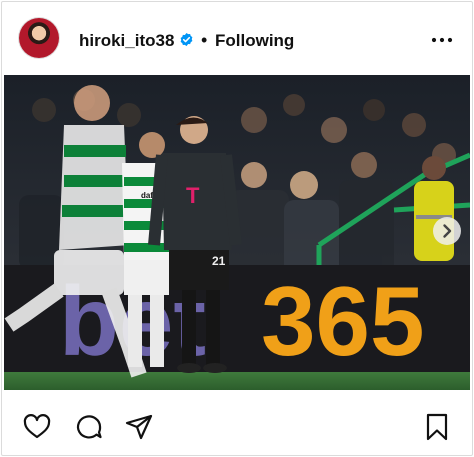 This screenshot has height=457, width=474. I want to click on action-bar, so click(237, 423).